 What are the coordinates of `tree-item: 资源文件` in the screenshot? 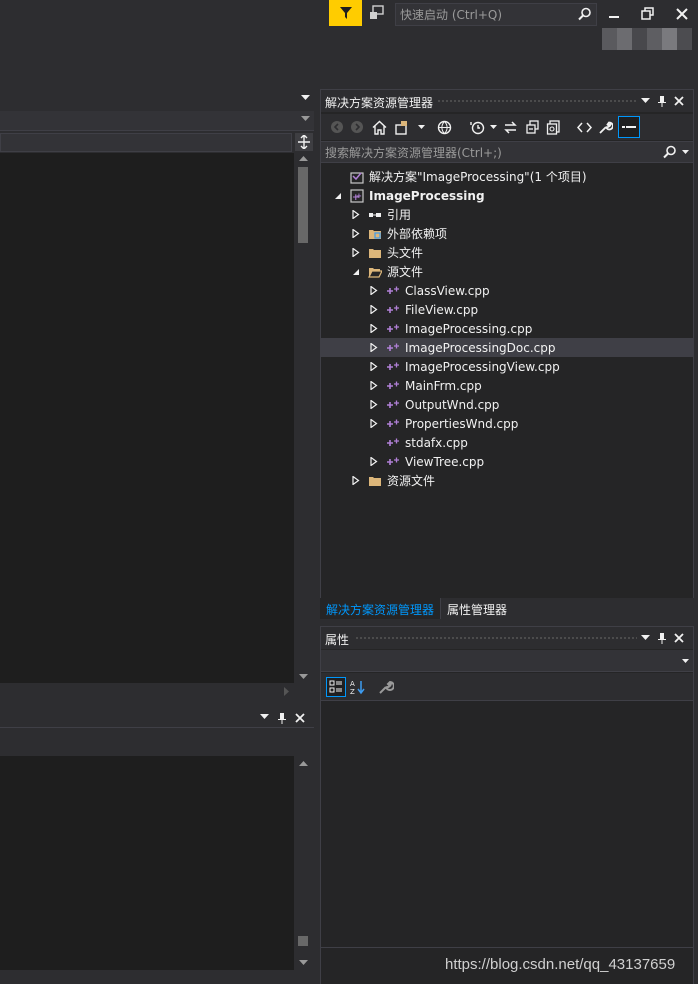 It's located at (507, 480).